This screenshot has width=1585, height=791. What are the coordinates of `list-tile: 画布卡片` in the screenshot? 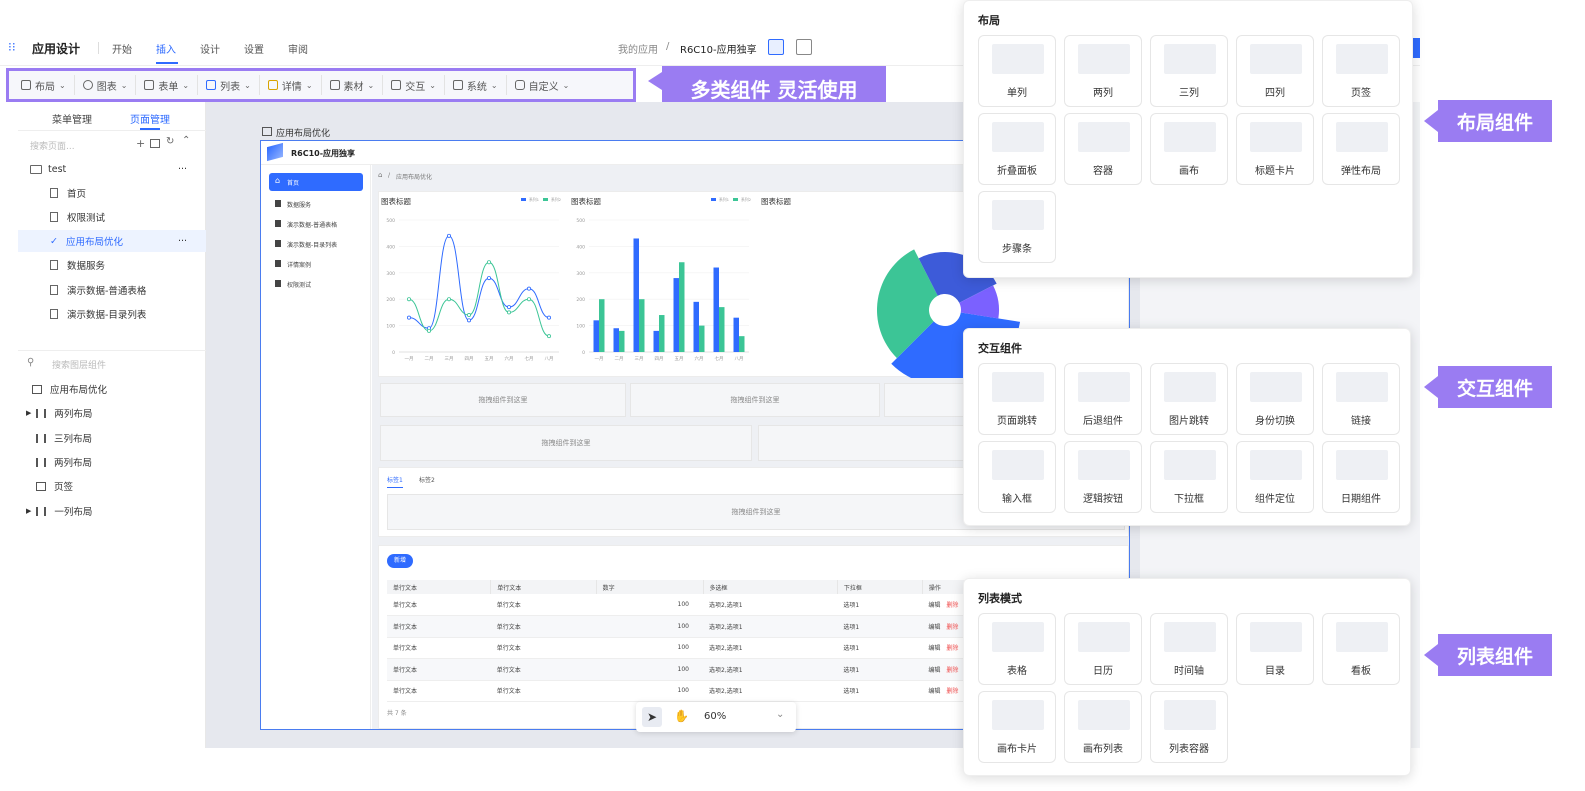 It's located at (1017, 727).